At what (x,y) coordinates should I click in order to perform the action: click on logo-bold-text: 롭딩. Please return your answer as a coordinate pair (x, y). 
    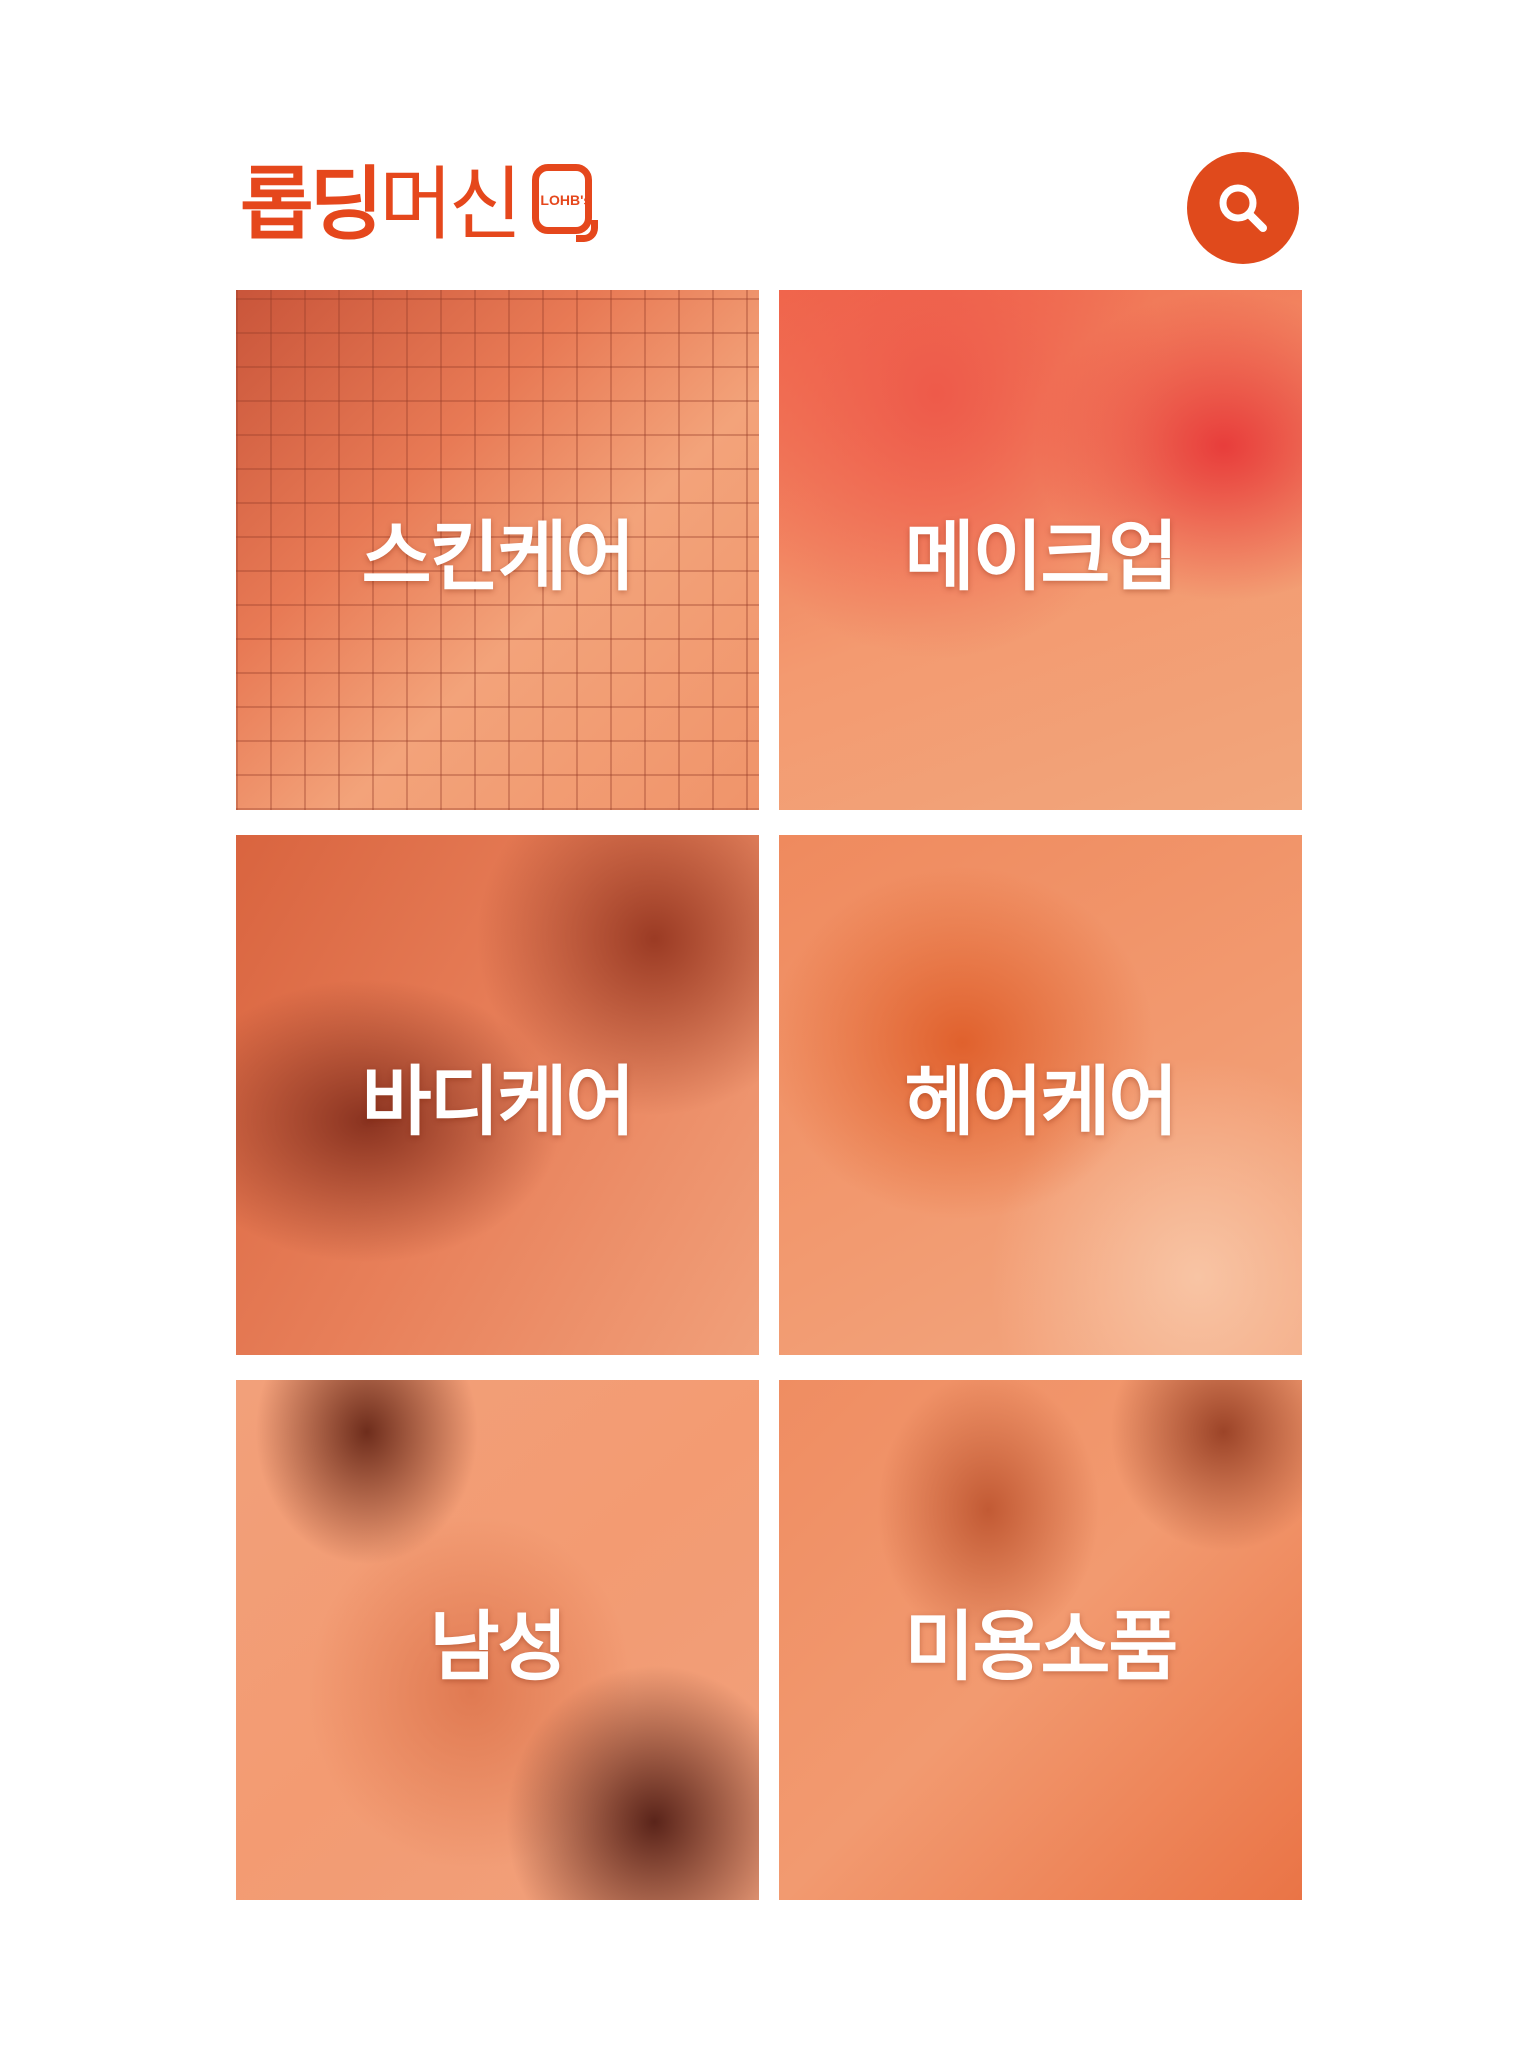
    Looking at the image, I should click on (311, 204).